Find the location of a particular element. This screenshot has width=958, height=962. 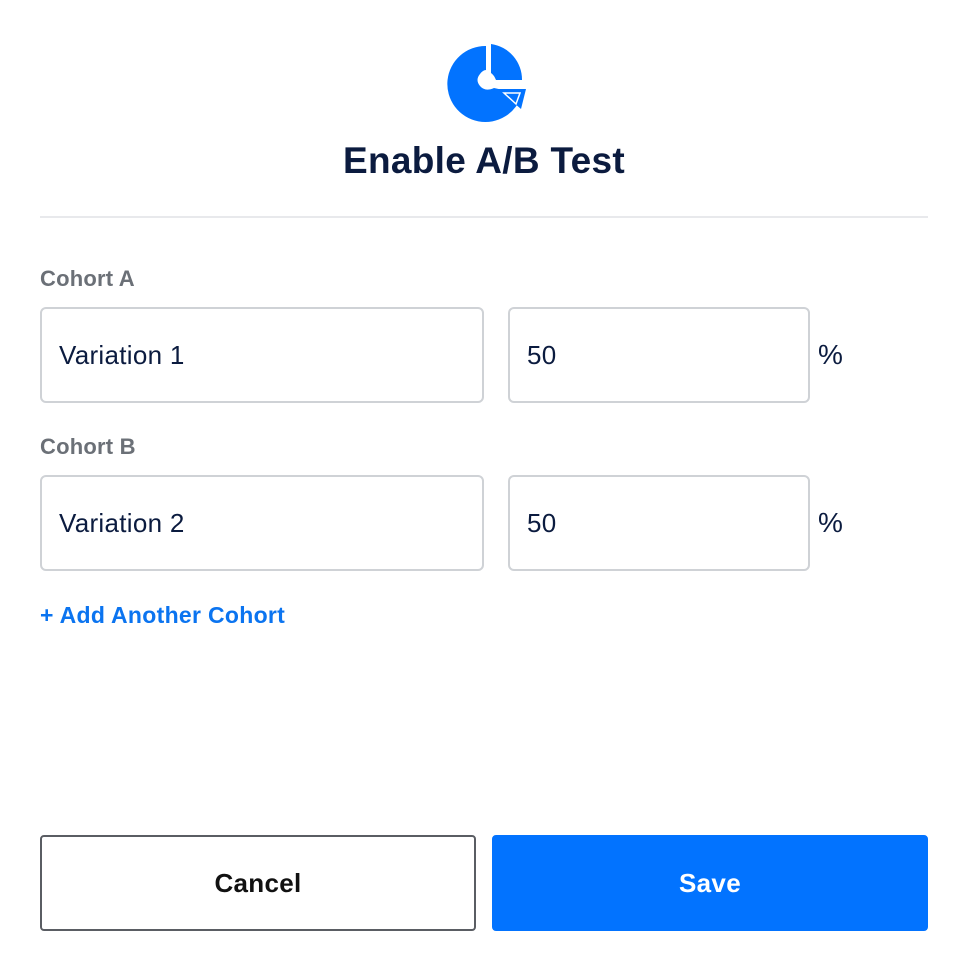

save-button: Save is located at coordinates (710, 883).